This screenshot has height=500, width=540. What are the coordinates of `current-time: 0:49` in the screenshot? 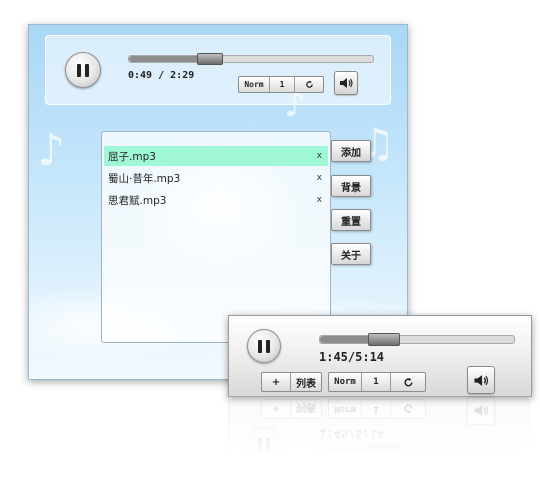 It's located at (140, 75).